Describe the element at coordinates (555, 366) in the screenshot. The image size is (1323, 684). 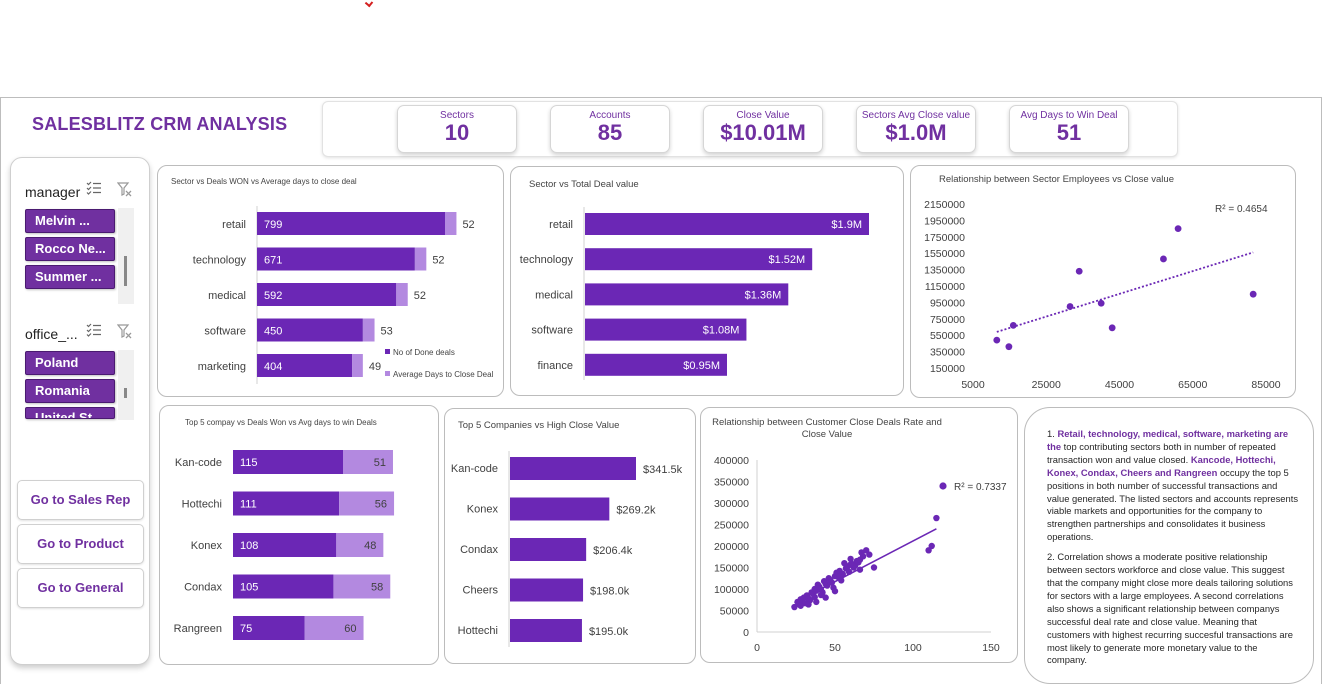
I see `category-label: finance` at that location.